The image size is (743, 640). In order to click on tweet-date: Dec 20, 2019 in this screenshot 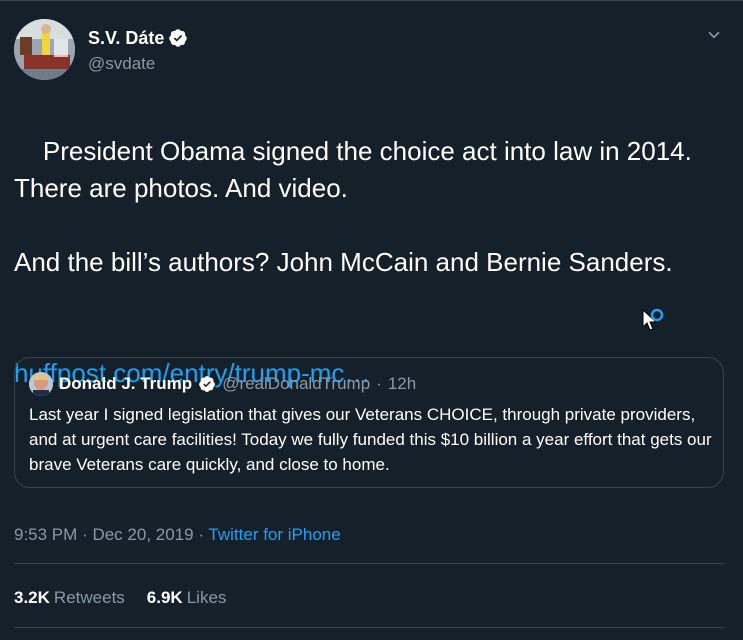, I will do `click(142, 534)`.